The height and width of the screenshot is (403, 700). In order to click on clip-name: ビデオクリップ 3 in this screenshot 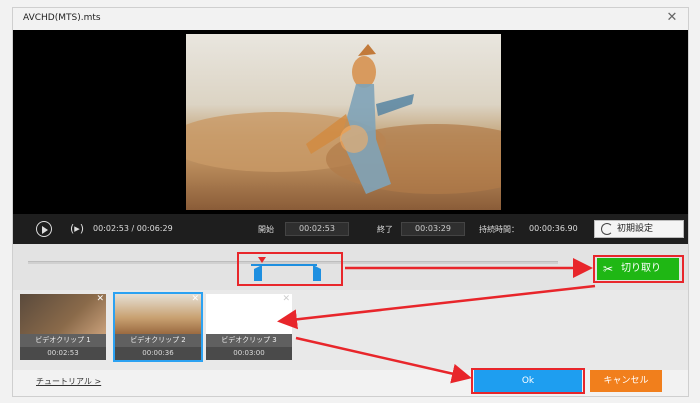, I will do `click(249, 340)`.